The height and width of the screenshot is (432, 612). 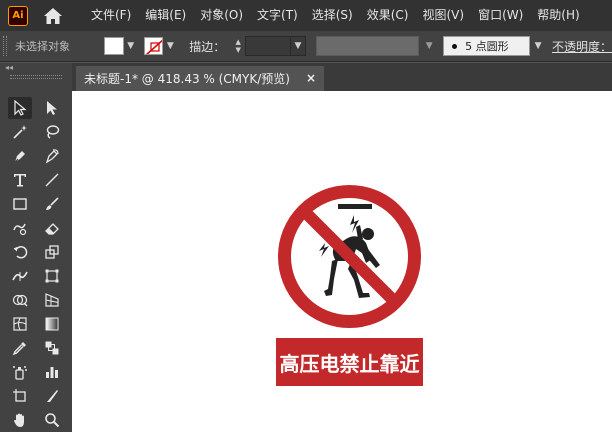 What do you see at coordinates (52, 108) in the screenshot?
I see `direct-selection-tool-icon` at bounding box center [52, 108].